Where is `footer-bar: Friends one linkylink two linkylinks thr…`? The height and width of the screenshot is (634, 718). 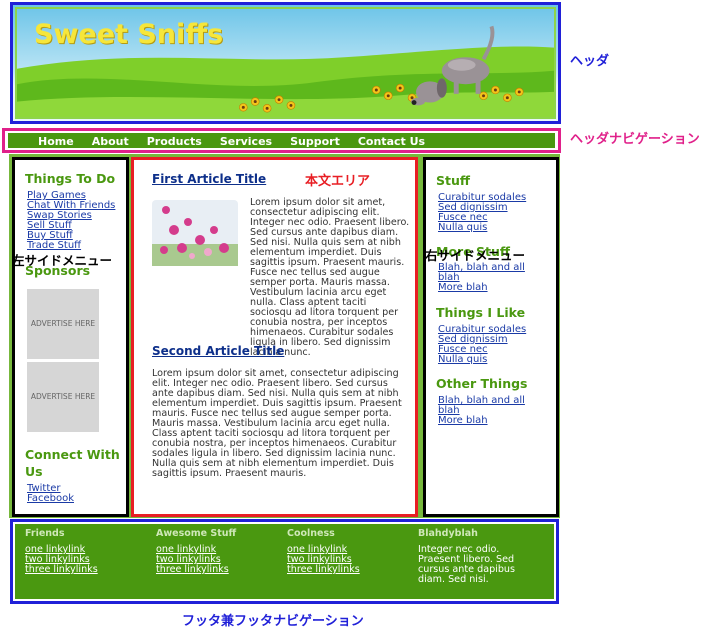
footer-bar: Friends one linkylink two linkylinks thr… is located at coordinates (284, 561).